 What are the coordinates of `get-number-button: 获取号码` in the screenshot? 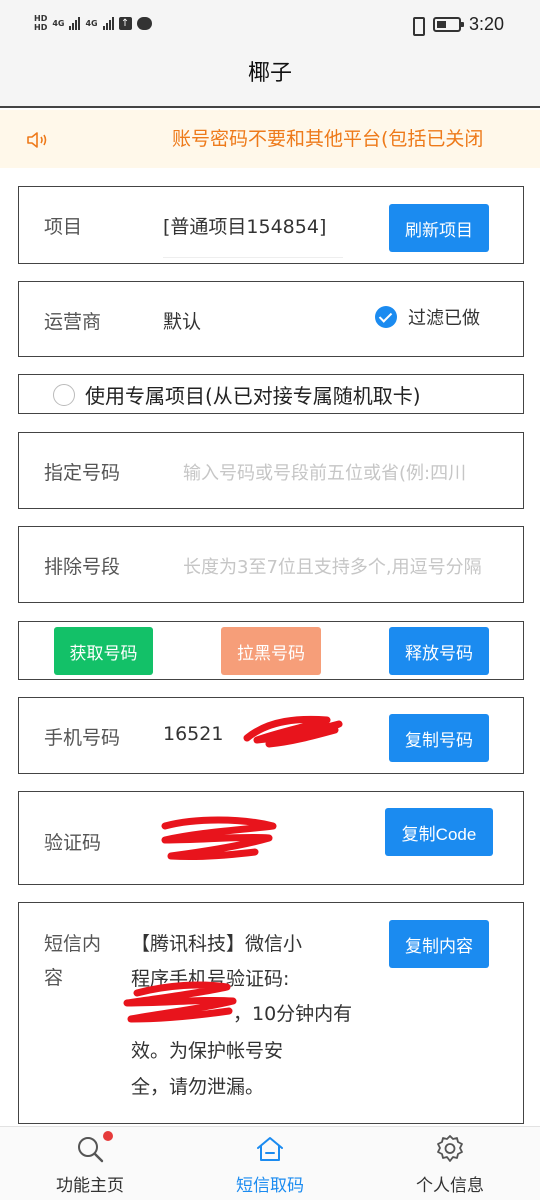 It's located at (103, 651).